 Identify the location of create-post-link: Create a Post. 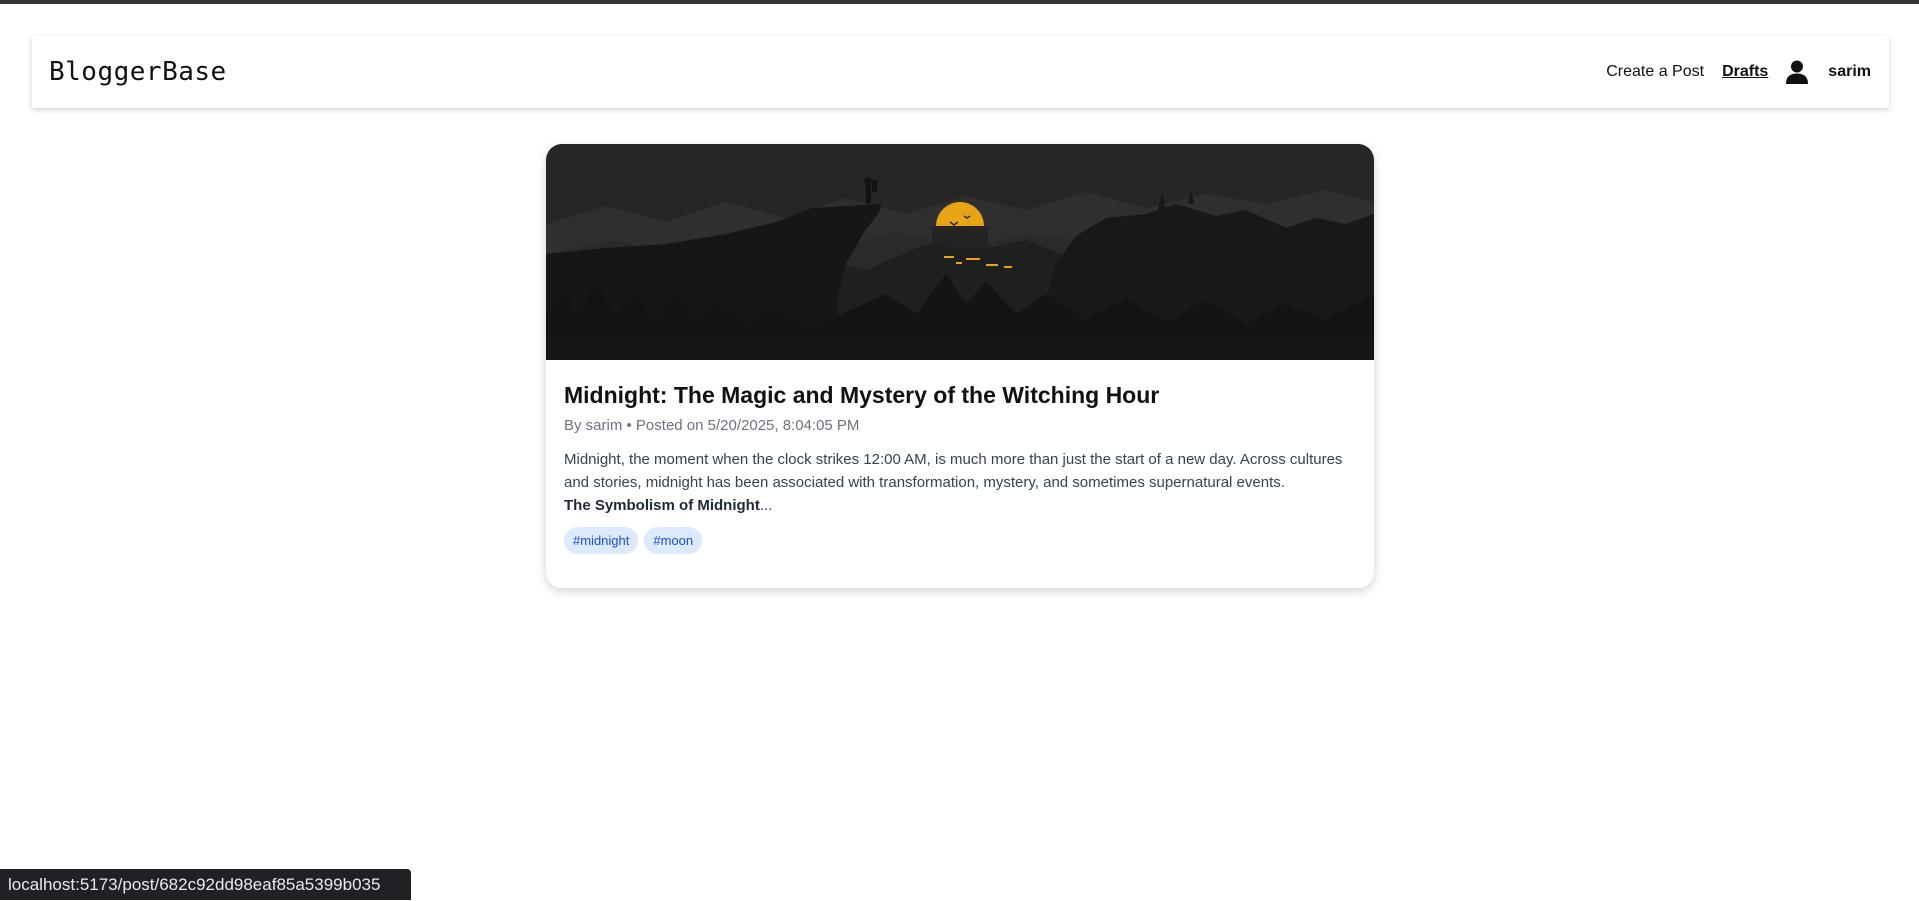
(1655, 72).